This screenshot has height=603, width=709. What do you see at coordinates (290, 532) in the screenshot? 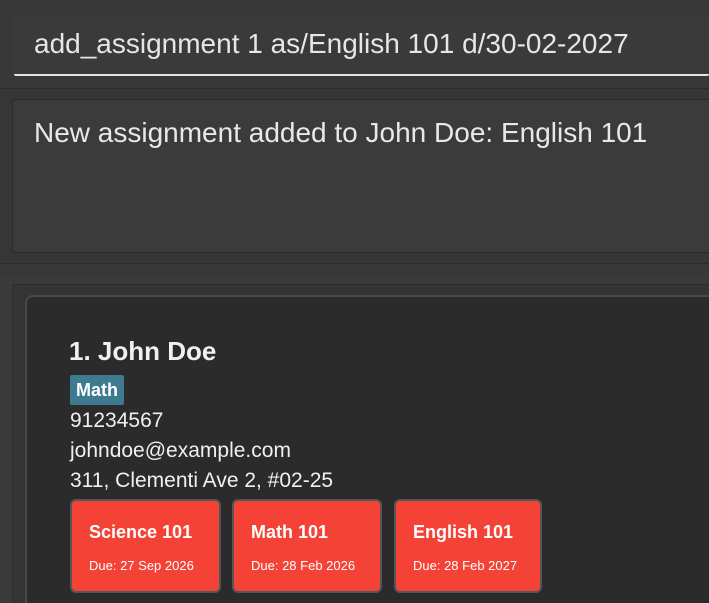
I see `assignment-title: Math 101` at bounding box center [290, 532].